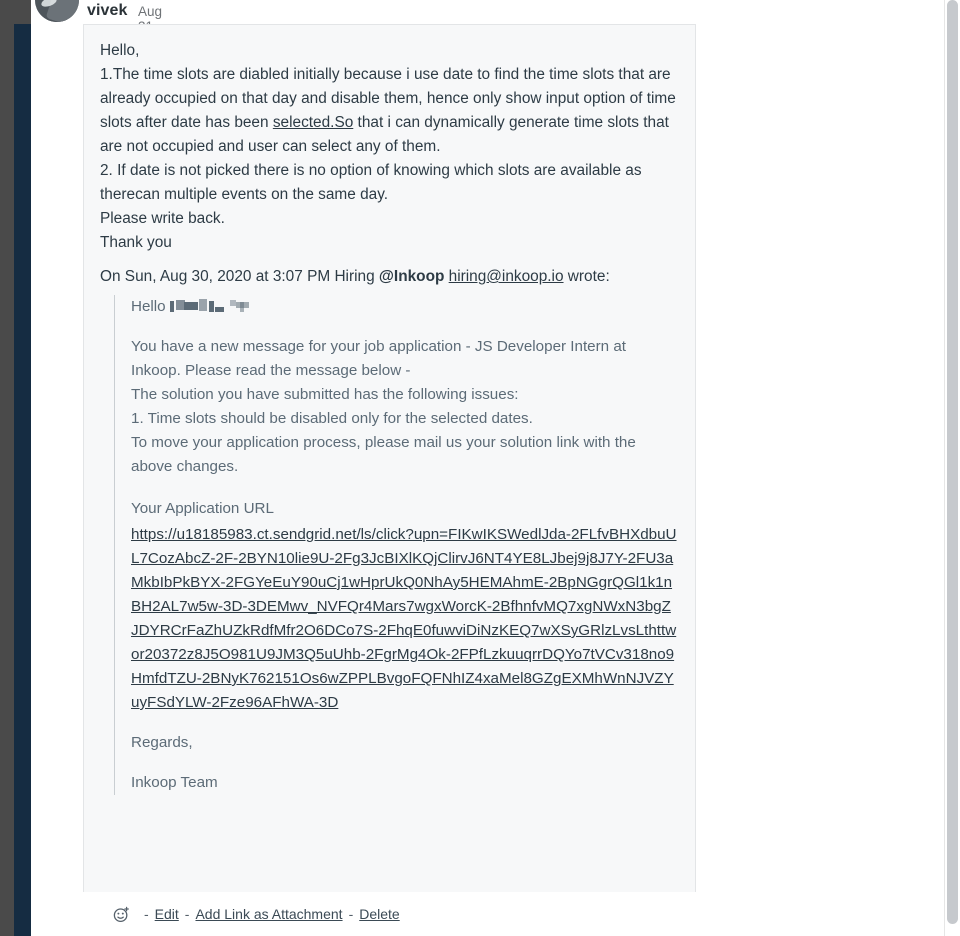 The height and width of the screenshot is (936, 960). Describe the element at coordinates (162, 742) in the screenshot. I see `quoted-signoff-1: Regards,` at that location.